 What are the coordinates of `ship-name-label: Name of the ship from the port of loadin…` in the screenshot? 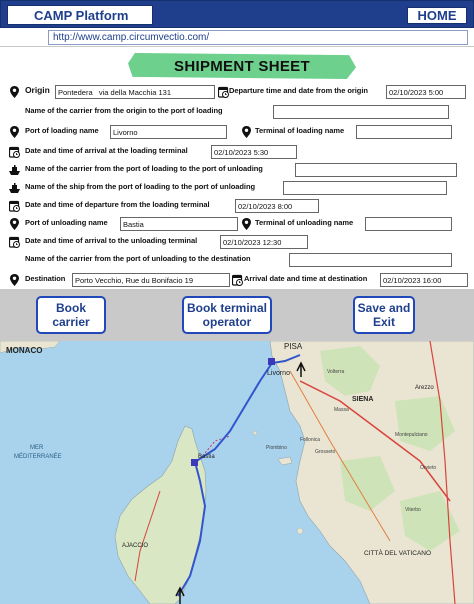 It's located at (140, 186).